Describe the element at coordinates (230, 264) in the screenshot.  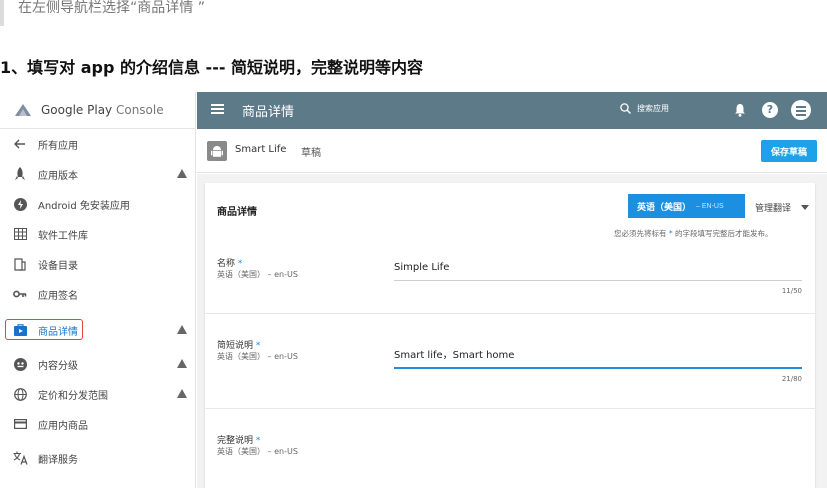
I see `field-label-title: 名称 *` at that location.